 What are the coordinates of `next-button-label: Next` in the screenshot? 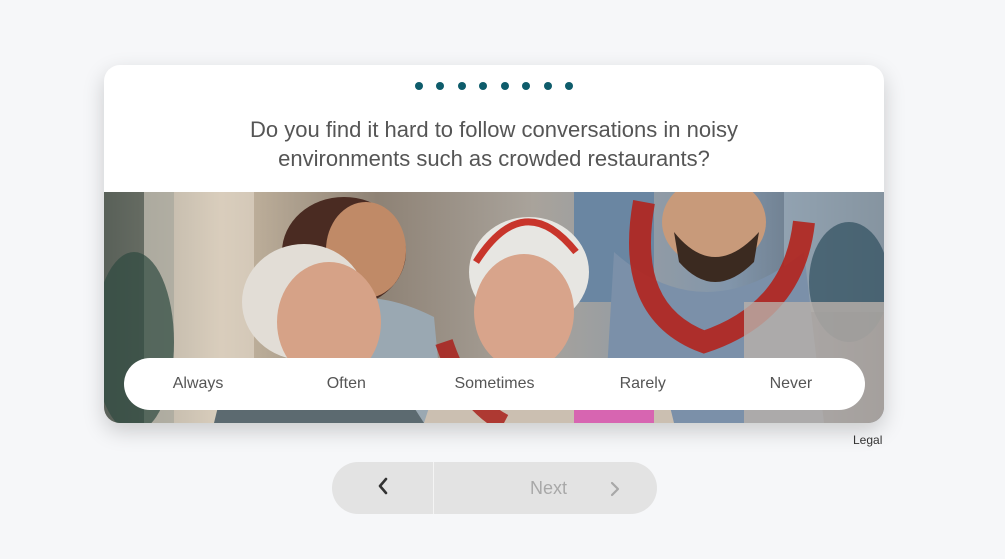 It's located at (548, 487).